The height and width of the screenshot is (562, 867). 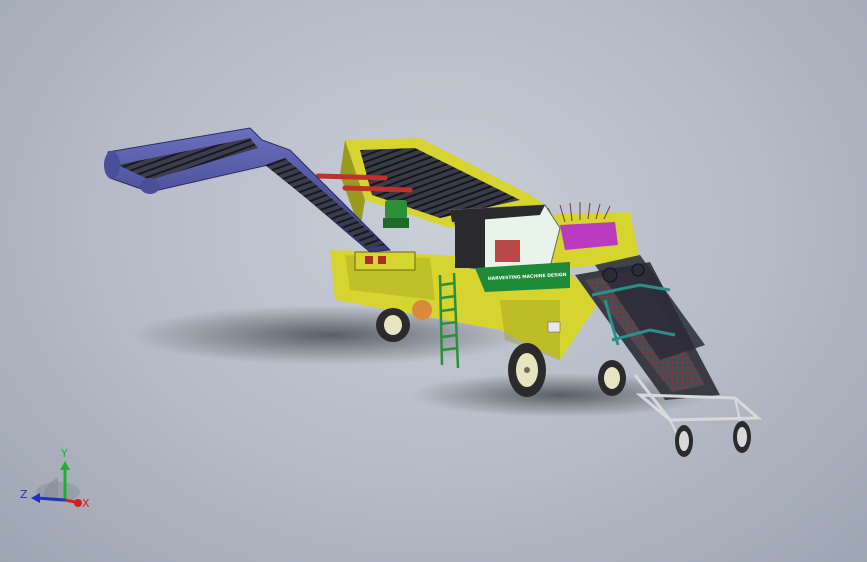 I want to click on axis-y-label: Y, so click(x=64, y=453).